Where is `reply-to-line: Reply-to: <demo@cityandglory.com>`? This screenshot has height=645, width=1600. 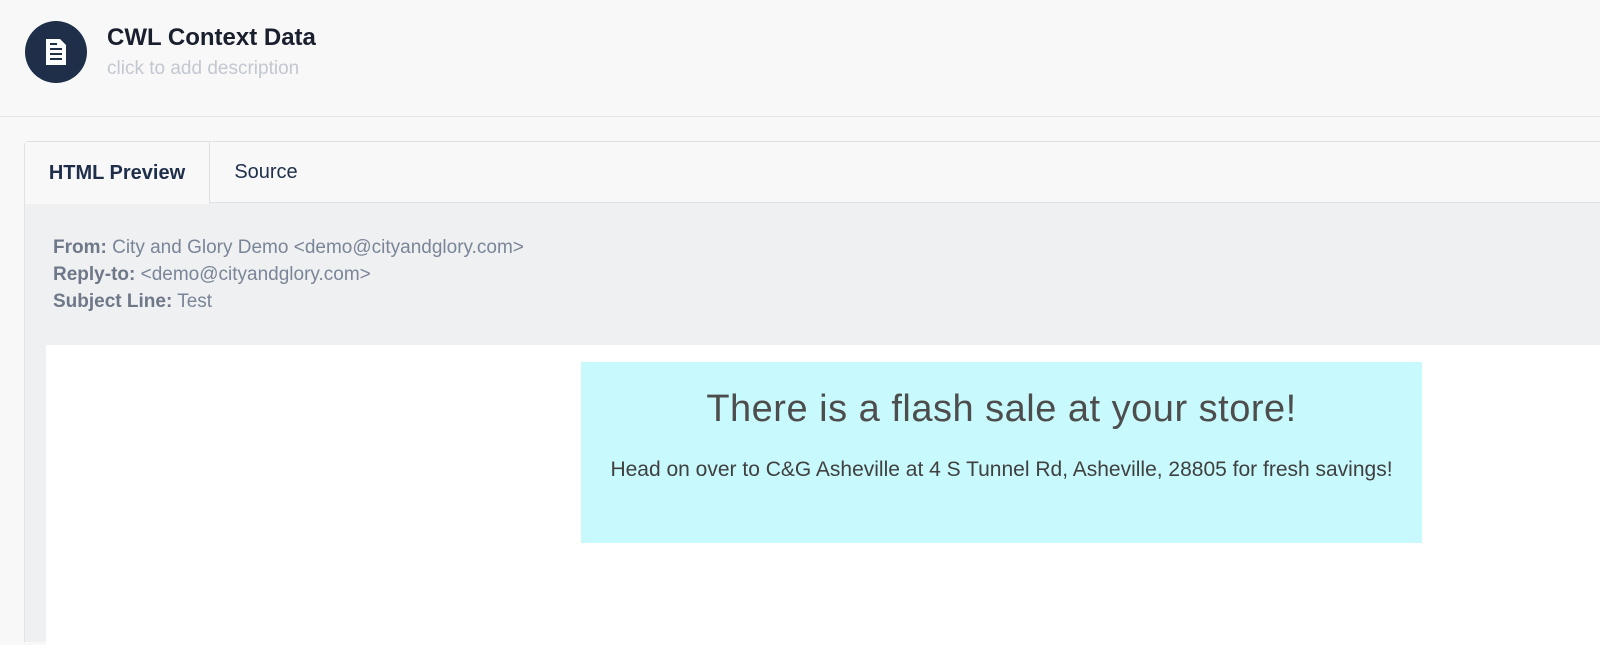
reply-to-line: Reply-to: <demo@cityandglory.com> is located at coordinates (288, 274).